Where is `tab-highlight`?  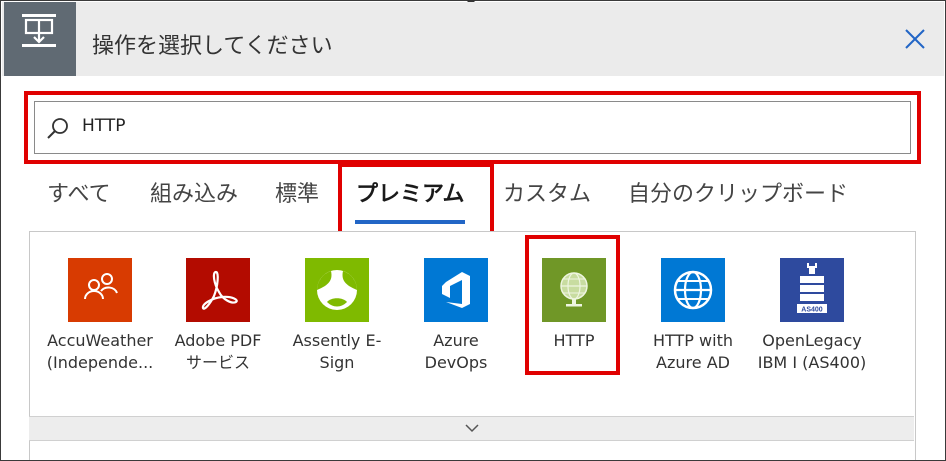
tab-highlight is located at coordinates (416, 199).